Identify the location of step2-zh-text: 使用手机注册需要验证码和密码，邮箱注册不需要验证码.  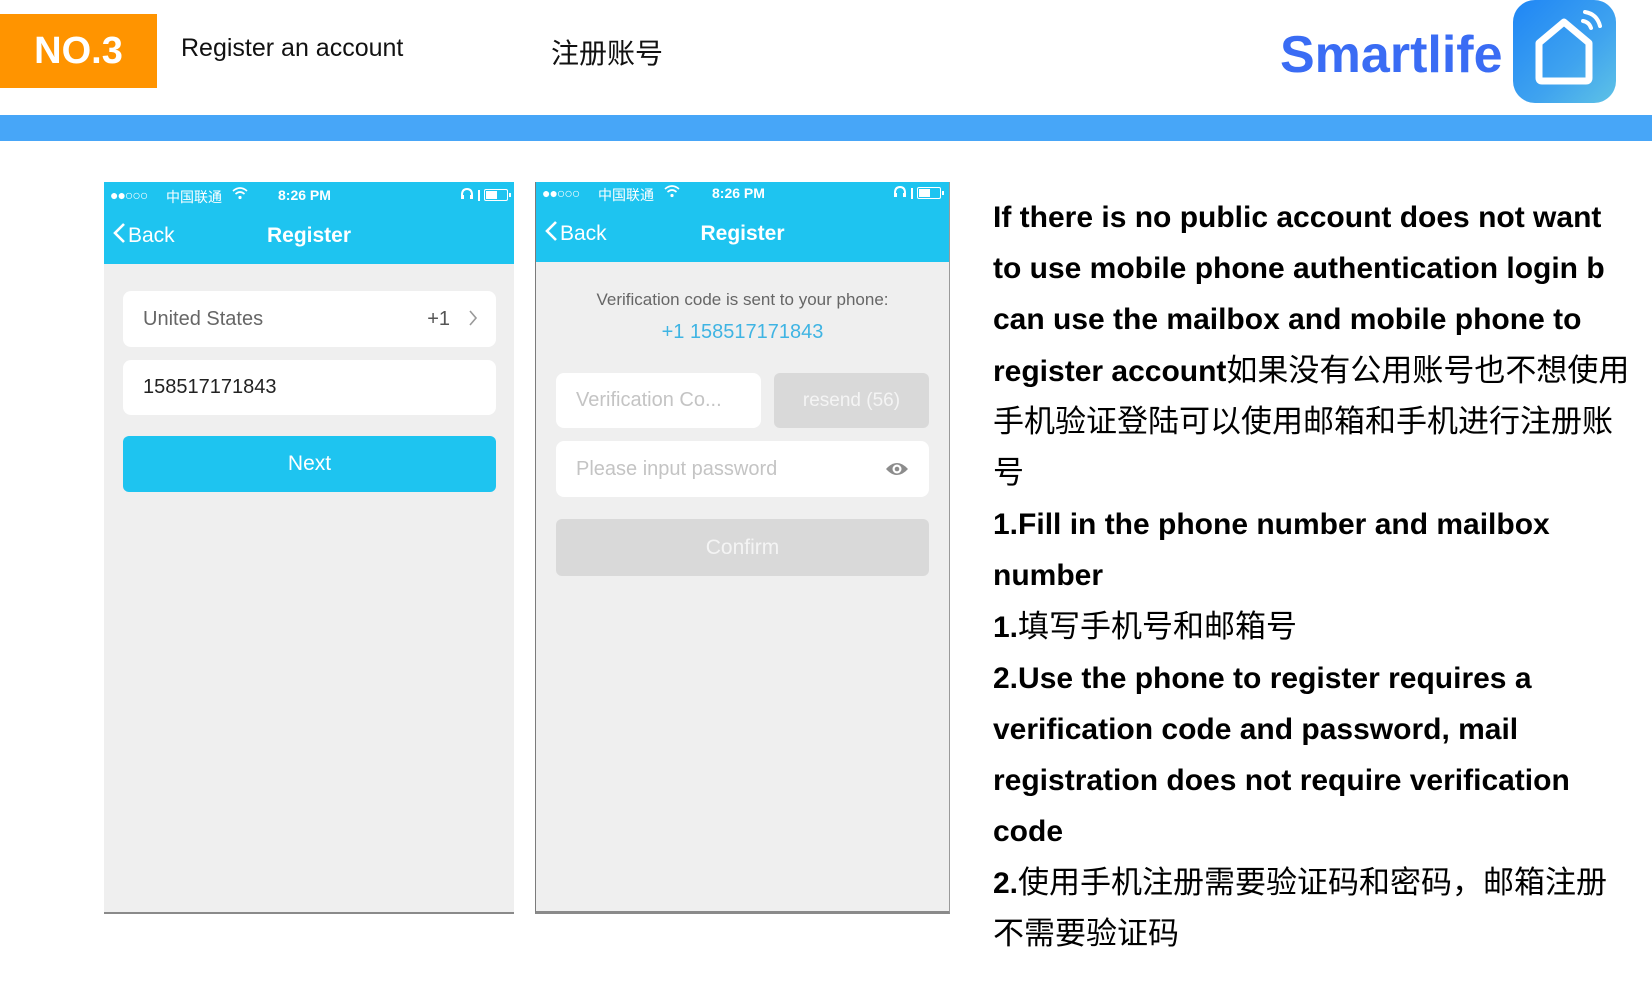
(1300, 908).